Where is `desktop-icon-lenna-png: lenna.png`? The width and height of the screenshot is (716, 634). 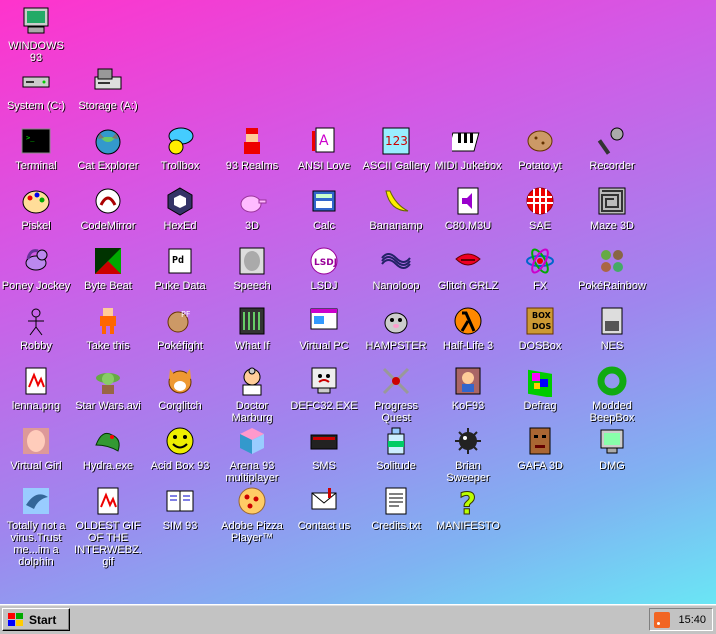
desktop-icon-lenna-png: lenna.png is located at coordinates (36, 388).